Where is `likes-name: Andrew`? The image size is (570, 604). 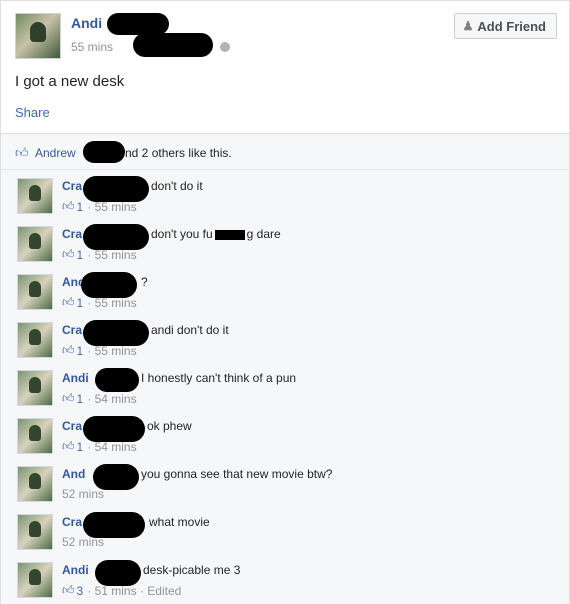
likes-name: Andrew is located at coordinates (55, 153).